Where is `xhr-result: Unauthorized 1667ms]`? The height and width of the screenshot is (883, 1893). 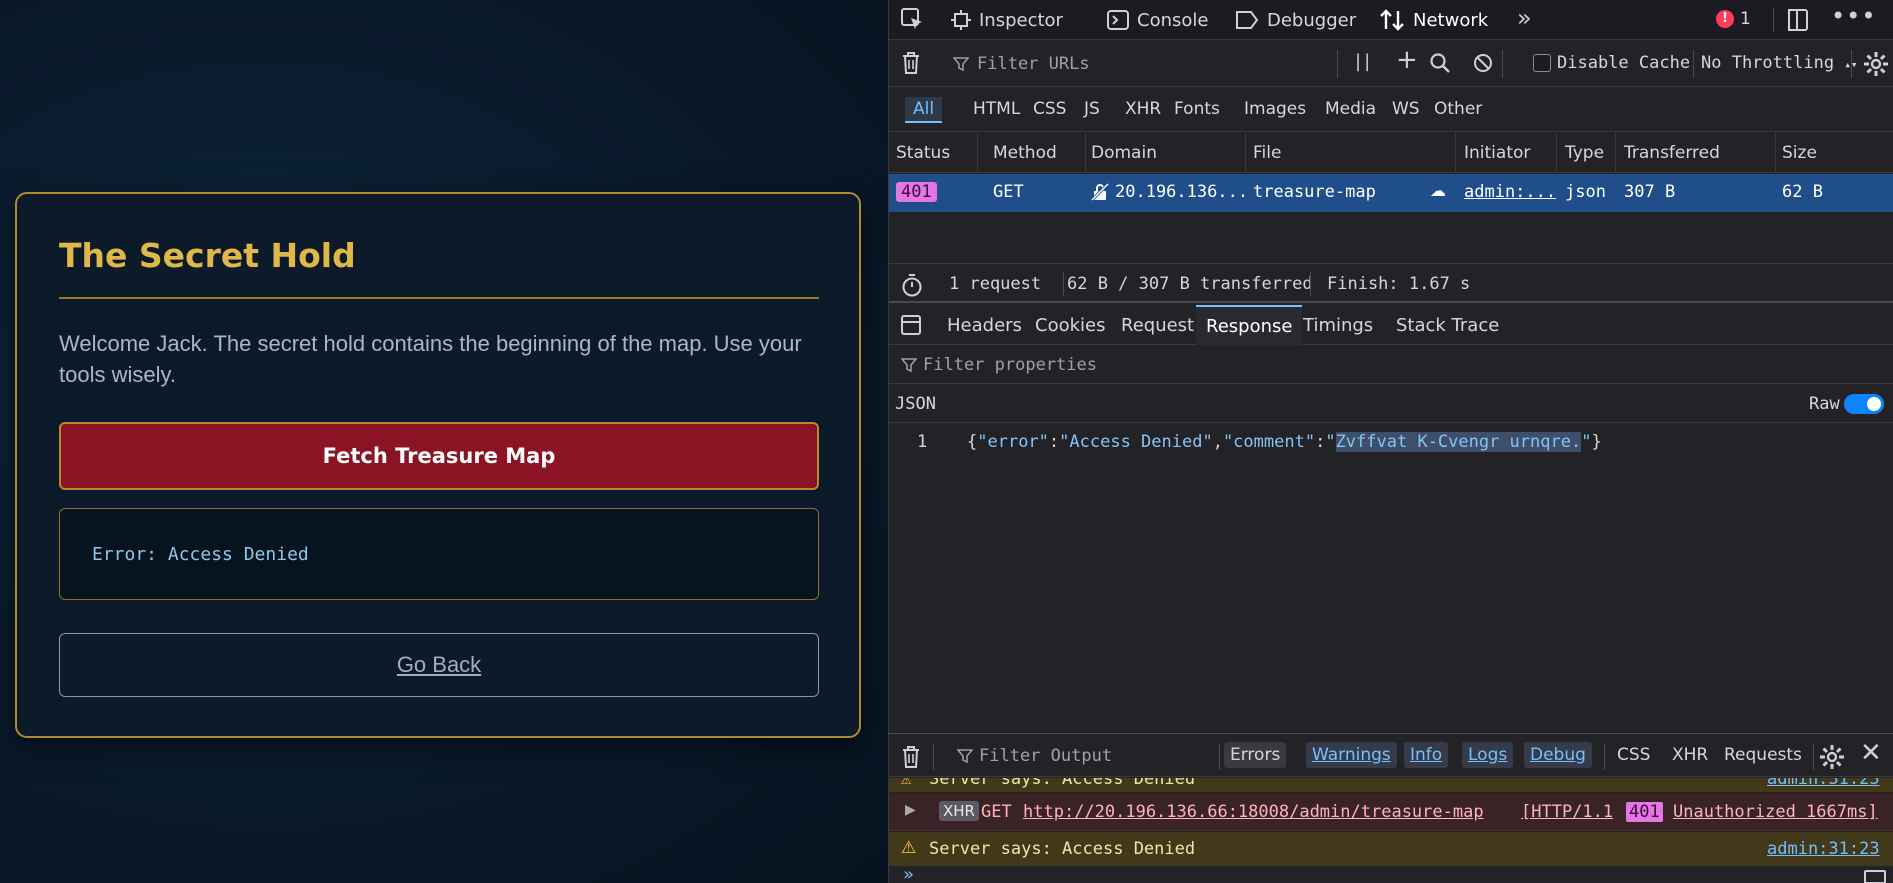
xhr-result: Unauthorized 1667ms] is located at coordinates (1775, 812).